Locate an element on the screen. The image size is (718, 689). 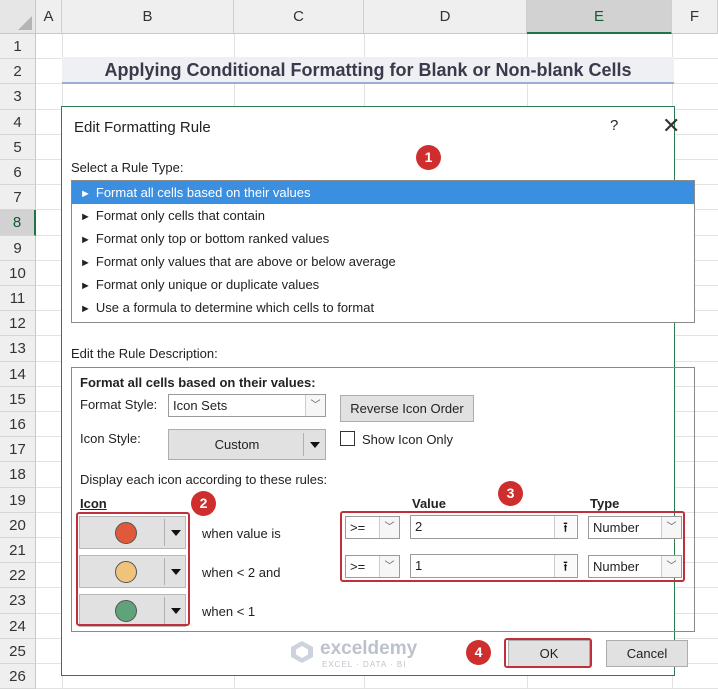
close-icon: ✕ is located at coordinates (671, 126).